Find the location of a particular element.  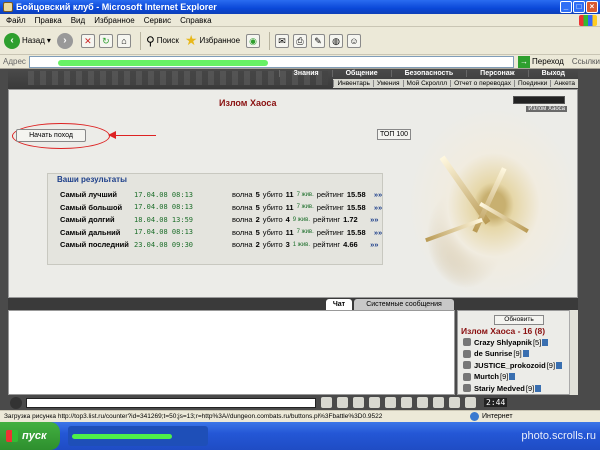

nav-my-scroll: Мой Скроллл is located at coordinates (426, 83).